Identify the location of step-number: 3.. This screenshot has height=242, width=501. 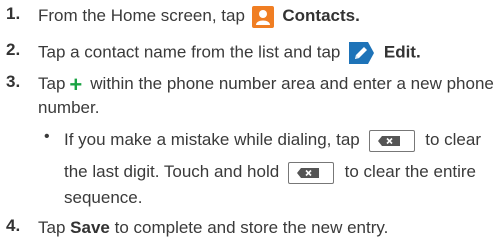
(13, 81).